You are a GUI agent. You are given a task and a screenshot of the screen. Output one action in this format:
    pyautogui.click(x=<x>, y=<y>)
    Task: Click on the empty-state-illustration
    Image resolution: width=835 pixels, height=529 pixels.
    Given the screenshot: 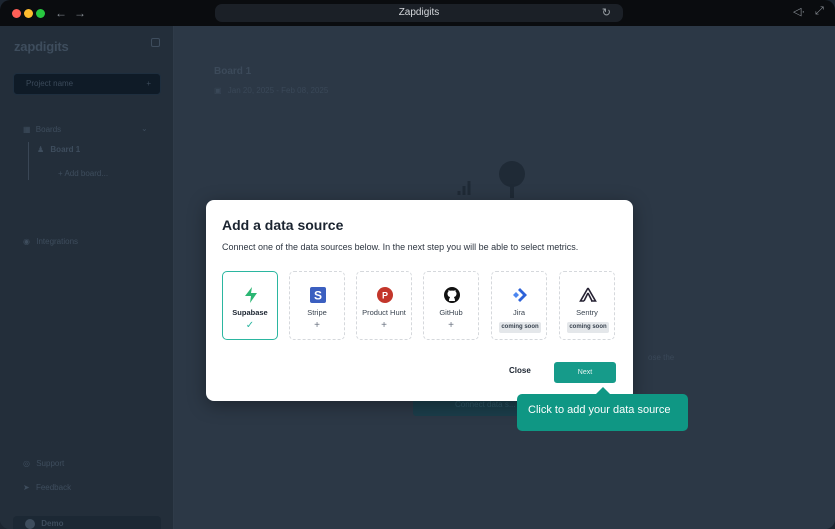 What is the action you would take?
    pyautogui.click(x=512, y=179)
    